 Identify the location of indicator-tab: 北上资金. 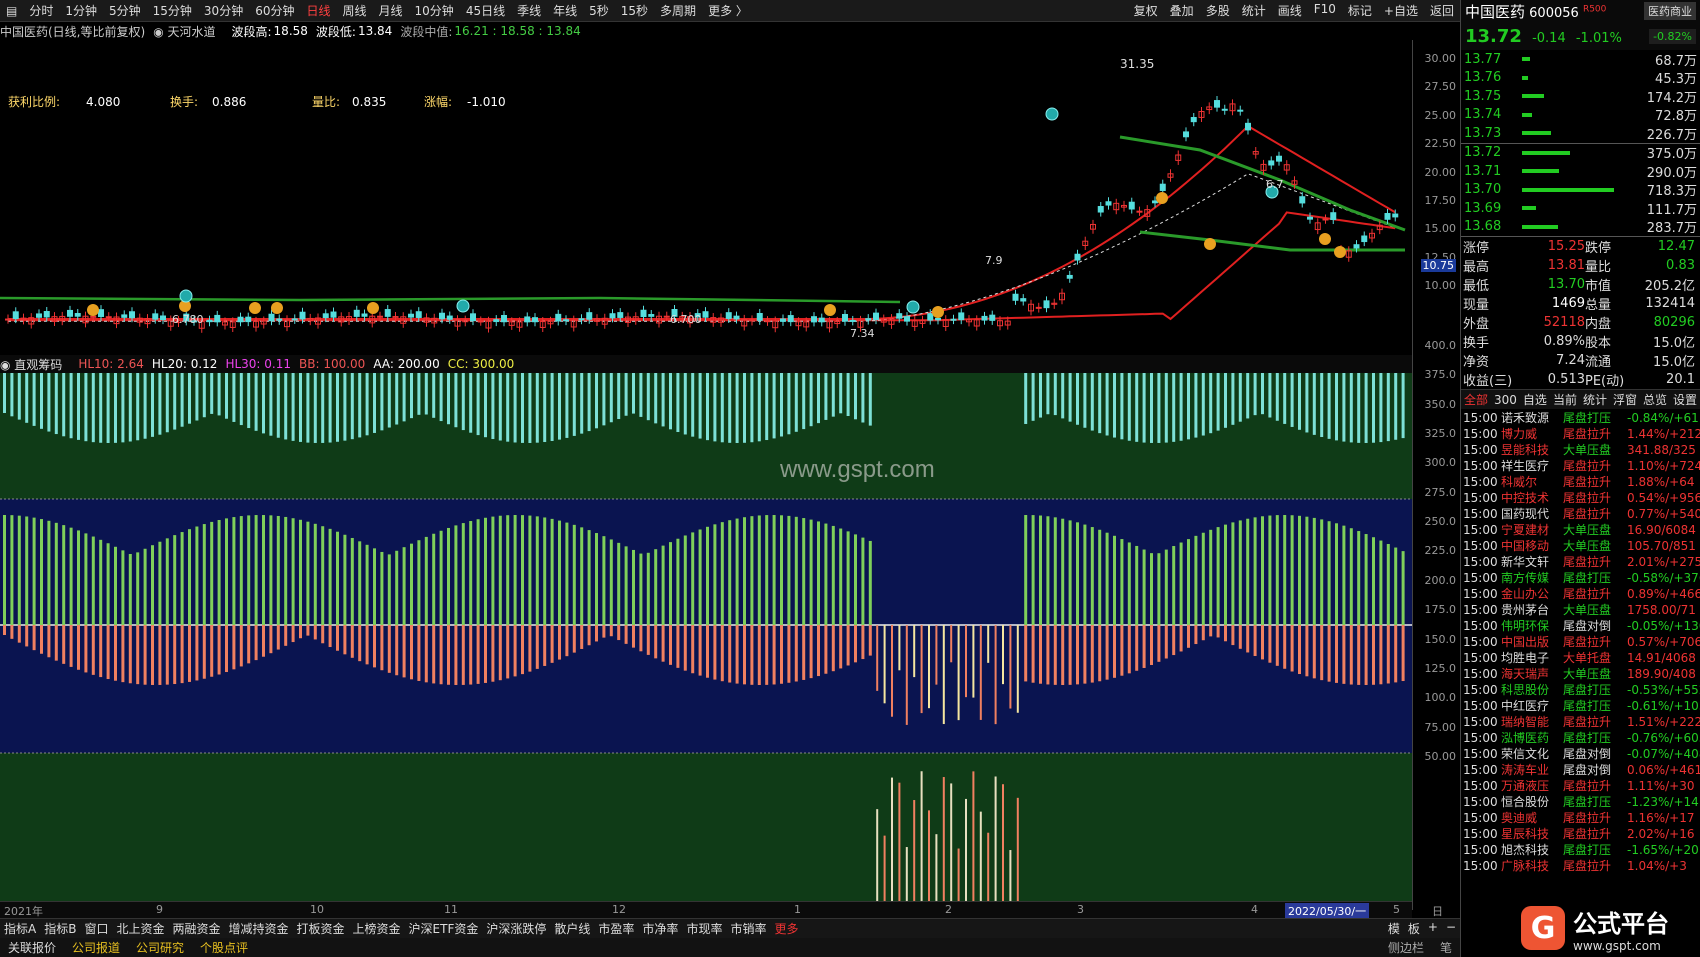
(140, 928).